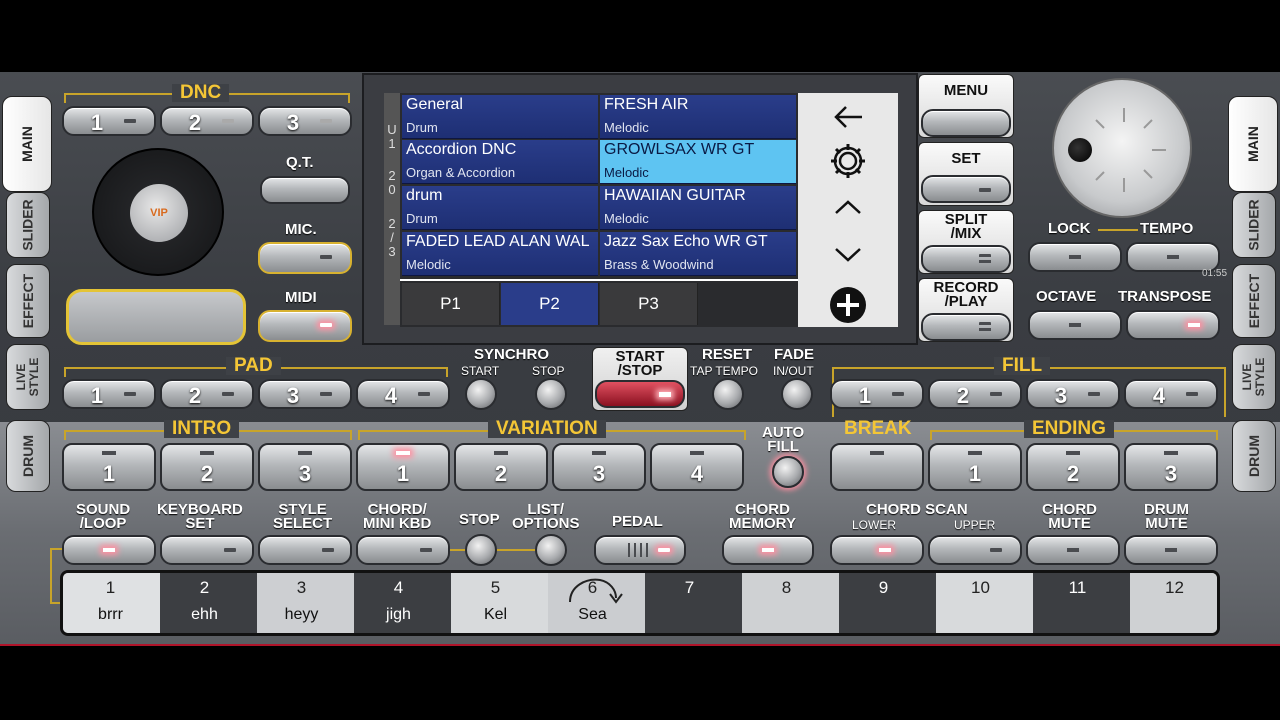 This screenshot has height=720, width=1280. Describe the element at coordinates (788, 472) in the screenshot. I see `auto-fill-knob` at that location.